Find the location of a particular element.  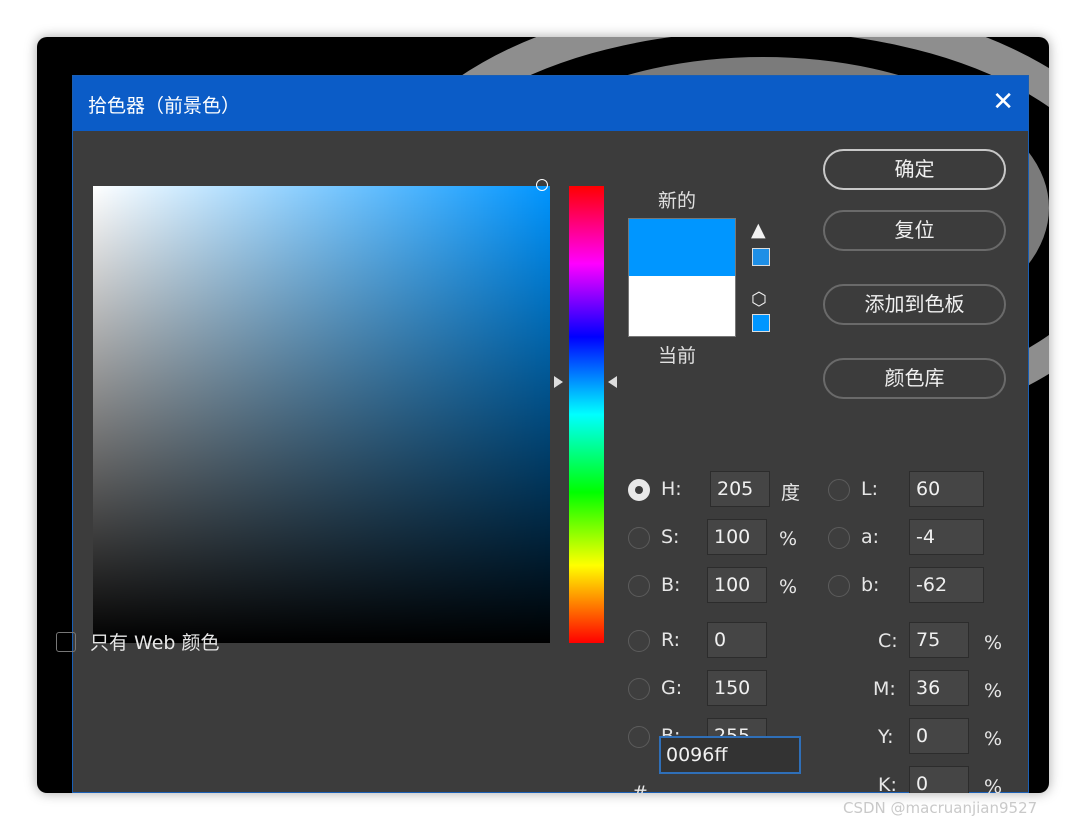

label-a: a: is located at coordinates (870, 537).